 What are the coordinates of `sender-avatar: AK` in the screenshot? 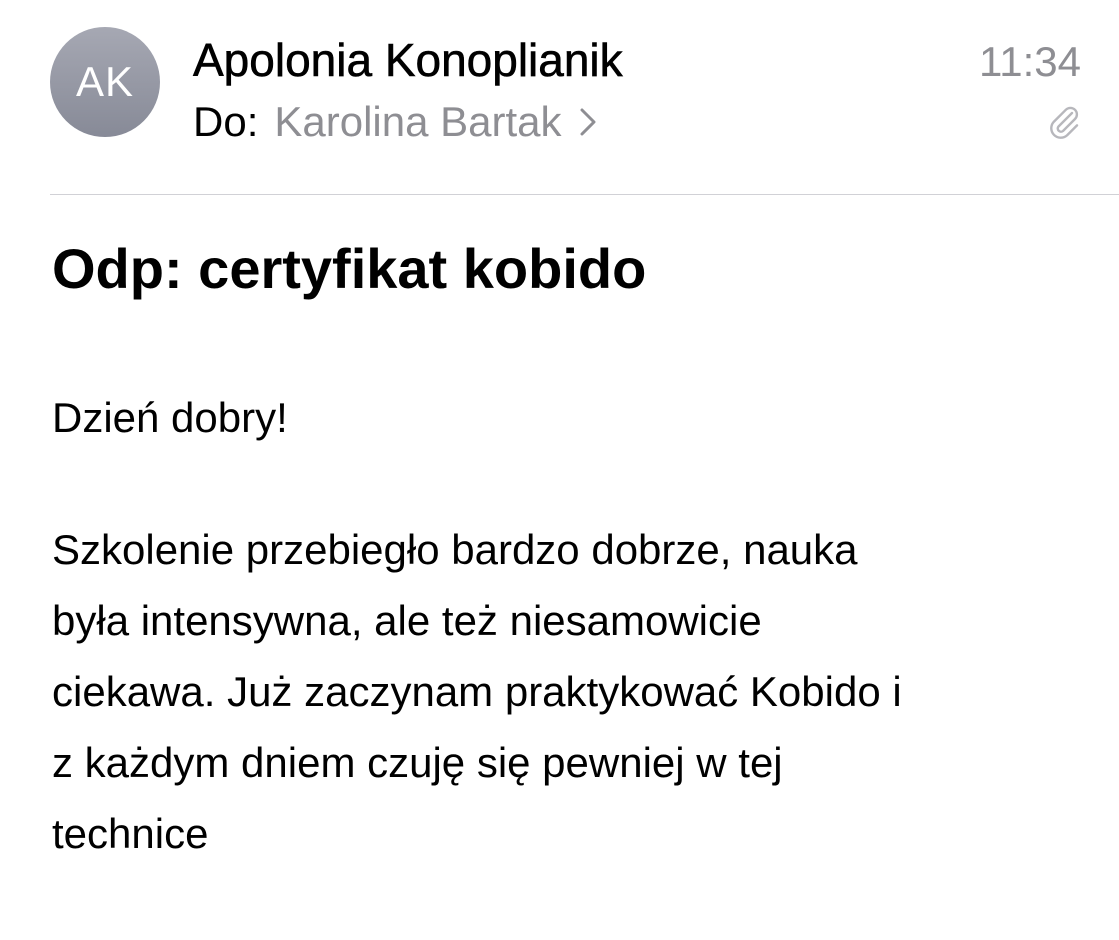 It's located at (105, 82).